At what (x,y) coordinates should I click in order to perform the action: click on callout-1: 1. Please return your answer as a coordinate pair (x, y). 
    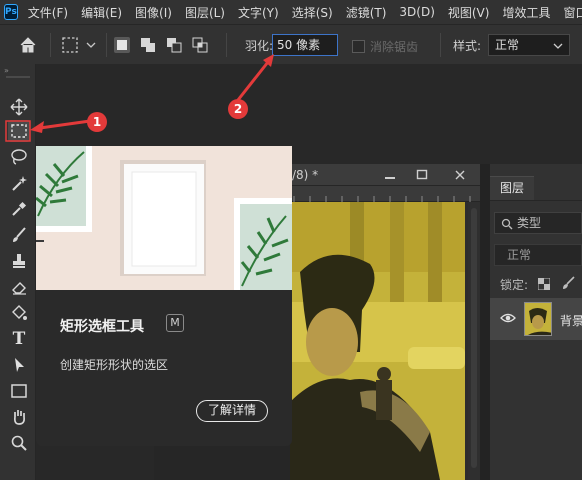
    Looking at the image, I should click on (97, 122).